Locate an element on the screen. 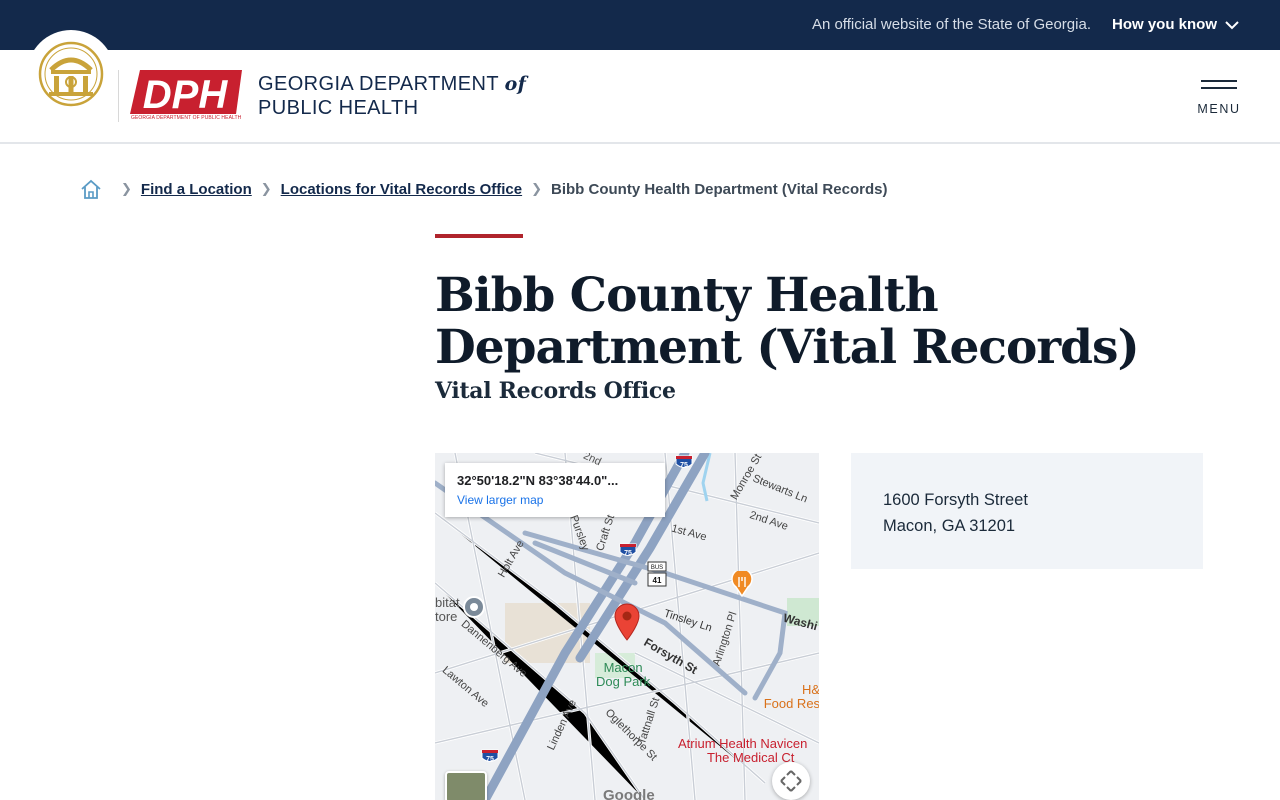  breadcrumb-vital-records-locations: Locations for Vital Records Office is located at coordinates (401, 189).